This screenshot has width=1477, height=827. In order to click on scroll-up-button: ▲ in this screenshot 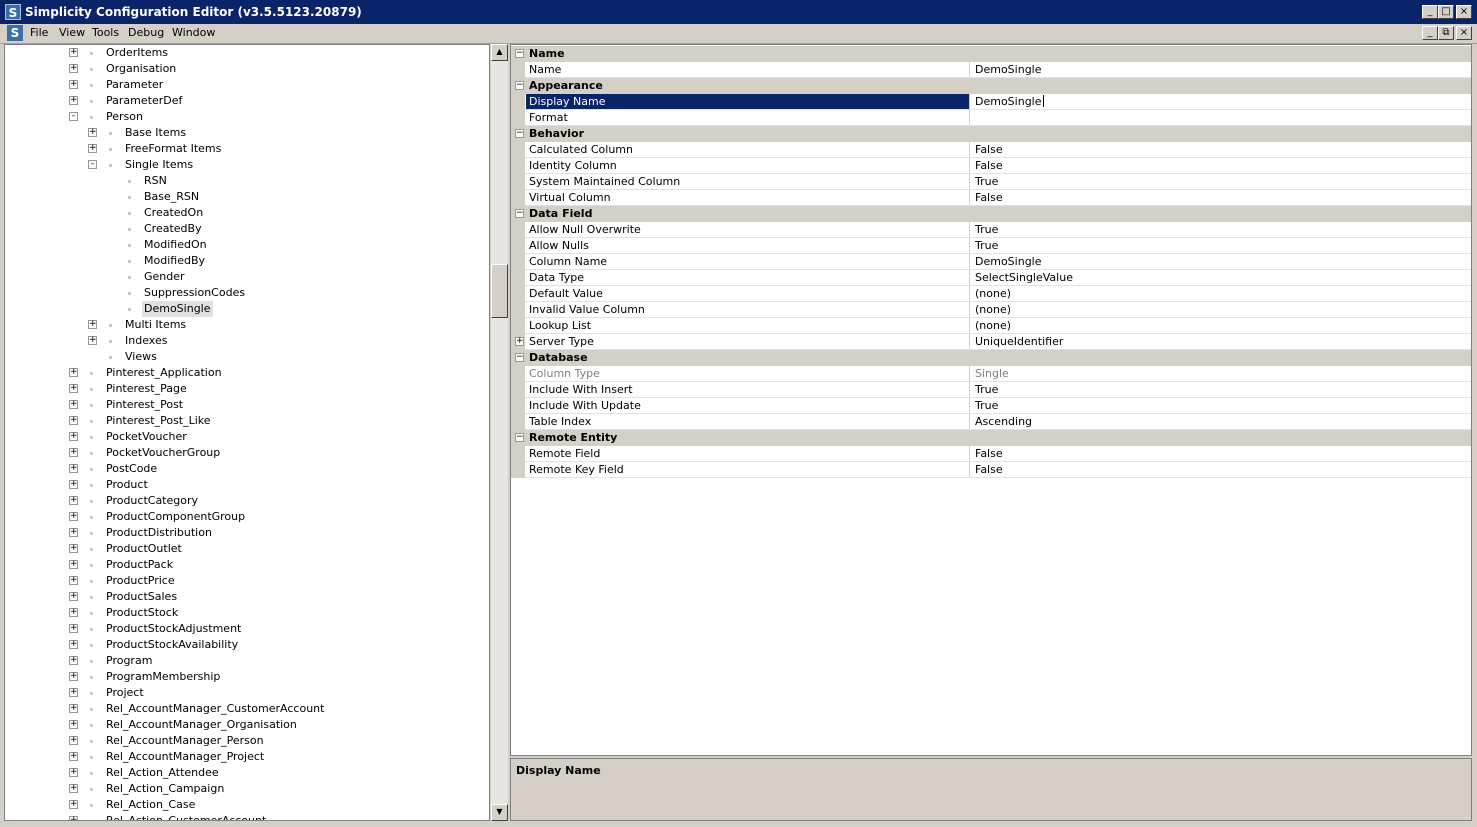, I will do `click(499, 52)`.